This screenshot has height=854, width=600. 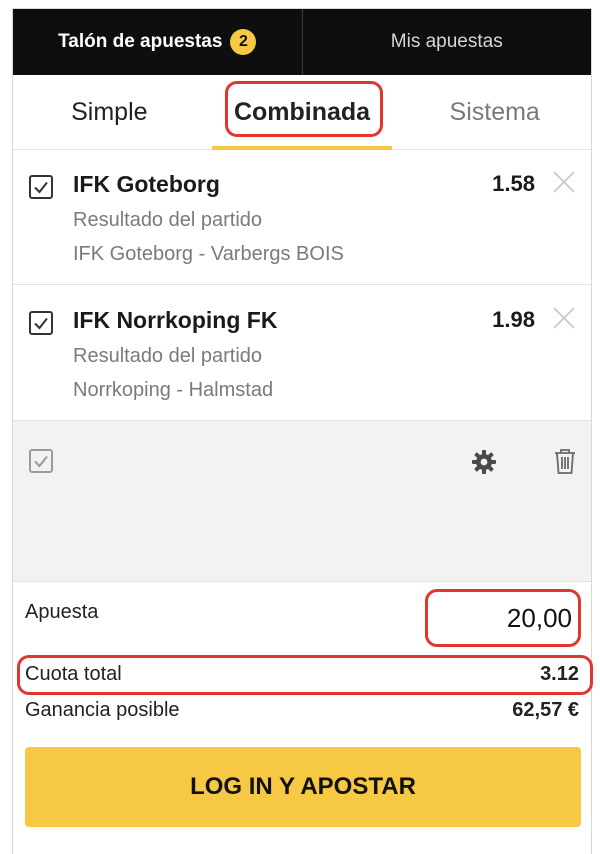 I want to click on stake-input, so click(x=503, y=618).